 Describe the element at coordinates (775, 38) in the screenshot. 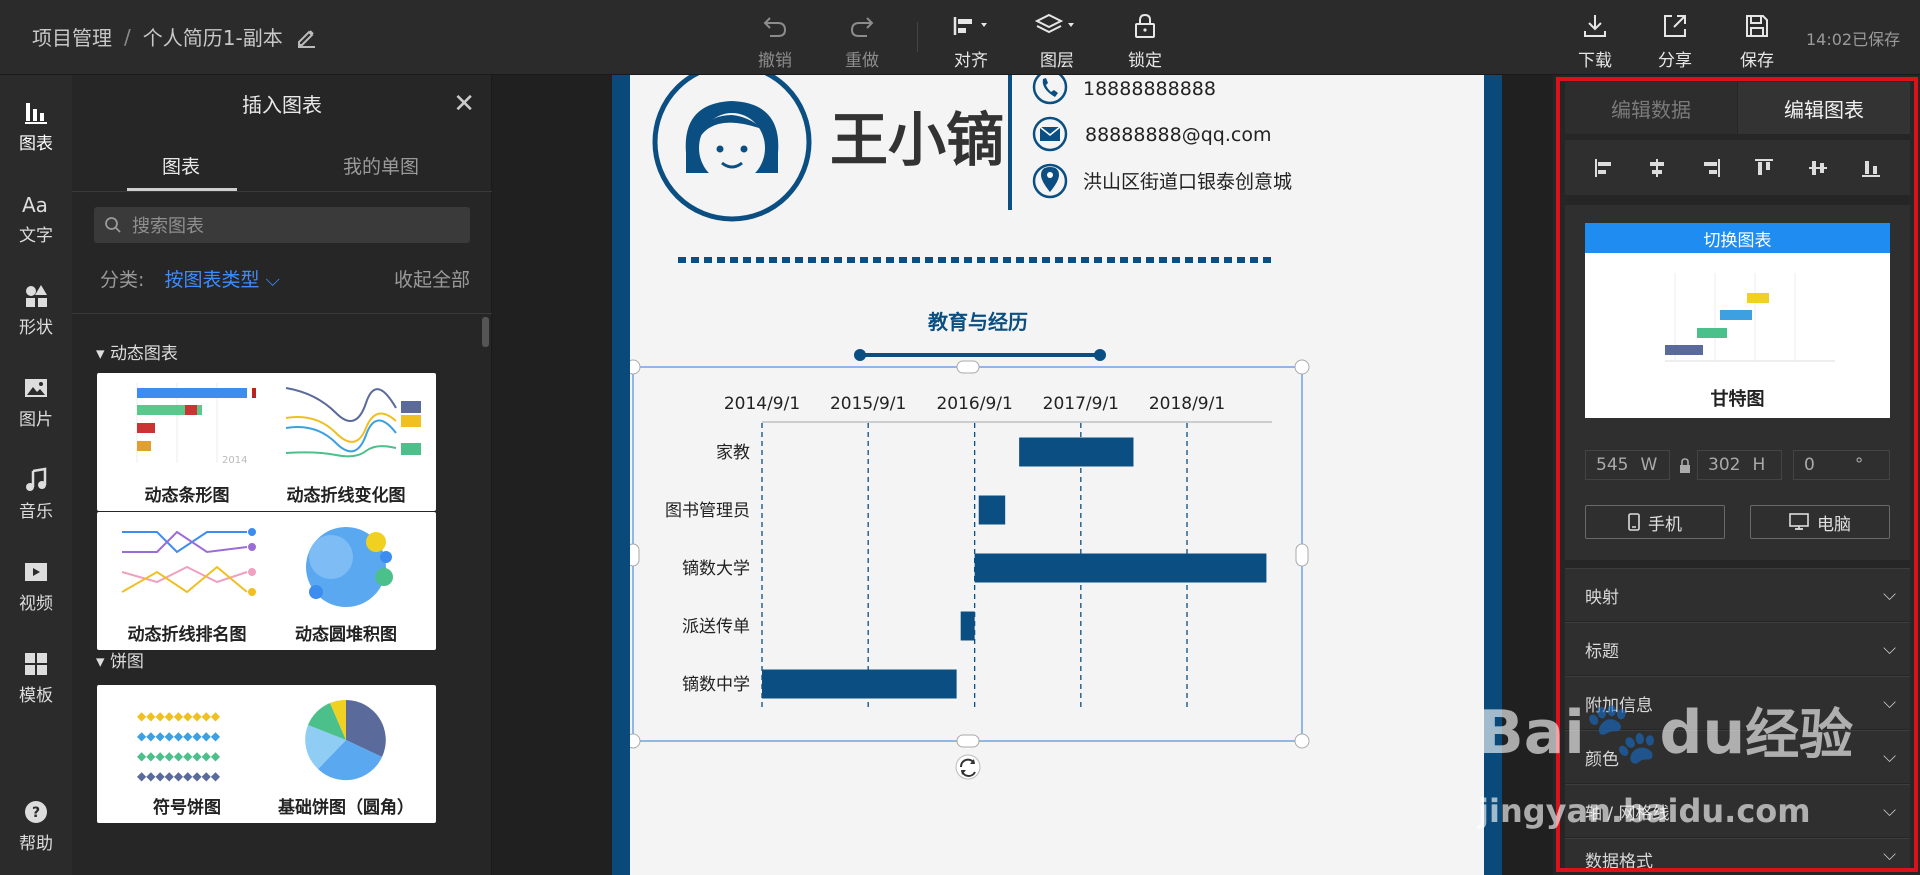

I see `undo-button: 撤销` at that location.